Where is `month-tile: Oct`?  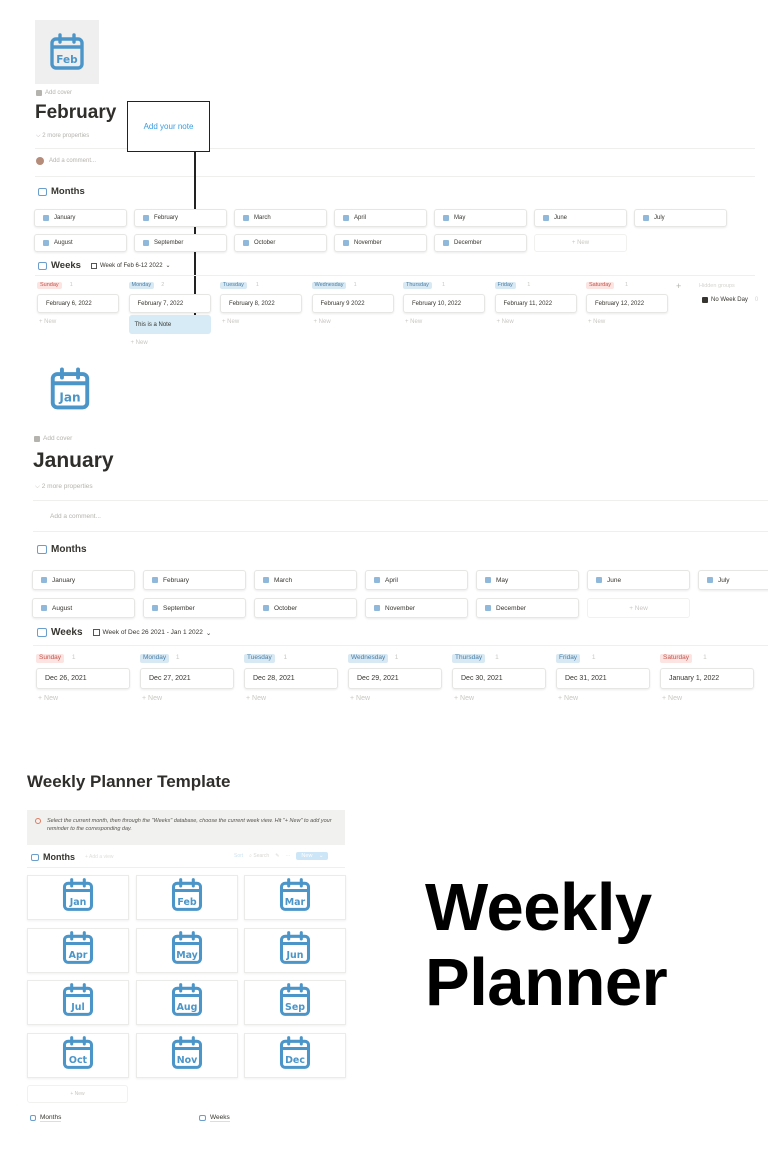 month-tile: Oct is located at coordinates (78, 1055).